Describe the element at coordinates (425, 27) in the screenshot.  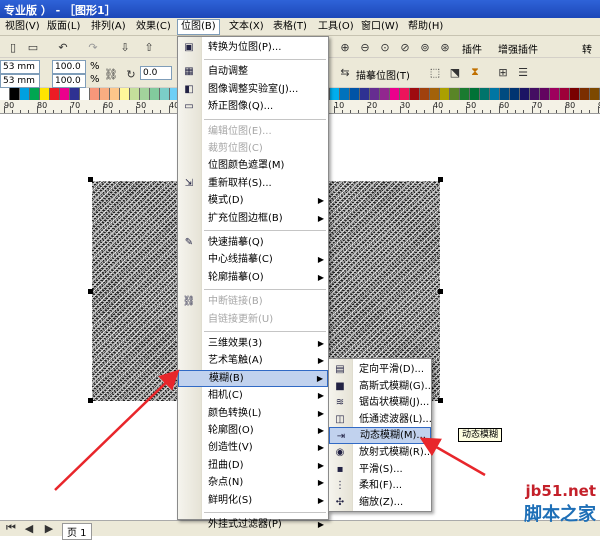
I see `menu-item: 帮助(H)` at that location.